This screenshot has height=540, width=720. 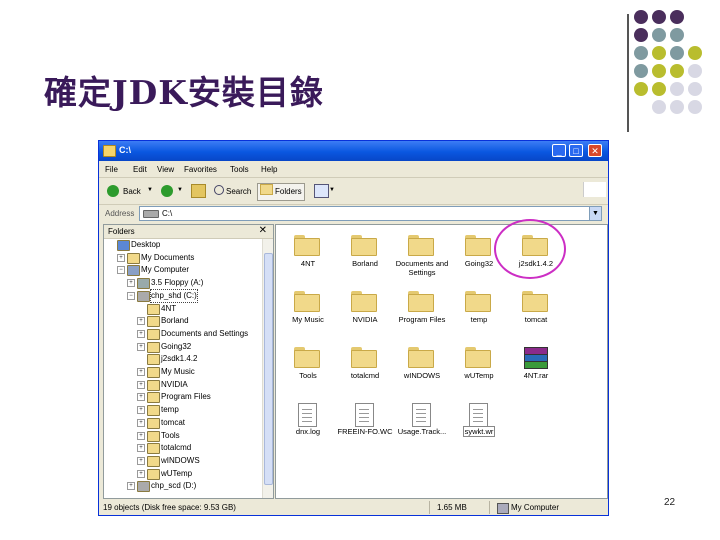 I want to click on tree-item-label: Desktop, so click(x=146, y=244).